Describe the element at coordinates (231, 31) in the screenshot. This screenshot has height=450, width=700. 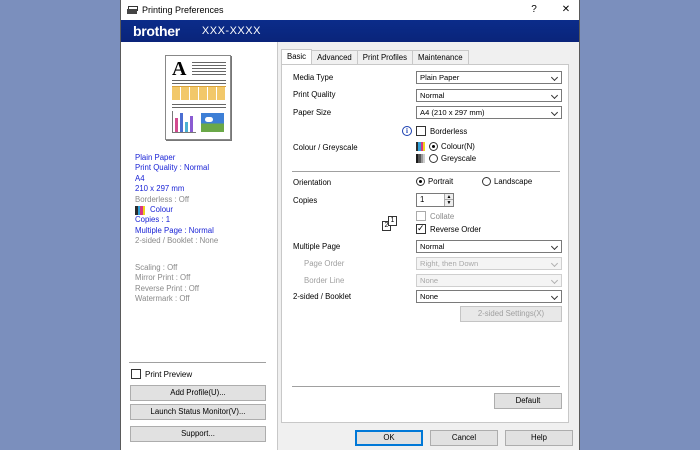
I see `printer-model: XXX-XXXX` at that location.